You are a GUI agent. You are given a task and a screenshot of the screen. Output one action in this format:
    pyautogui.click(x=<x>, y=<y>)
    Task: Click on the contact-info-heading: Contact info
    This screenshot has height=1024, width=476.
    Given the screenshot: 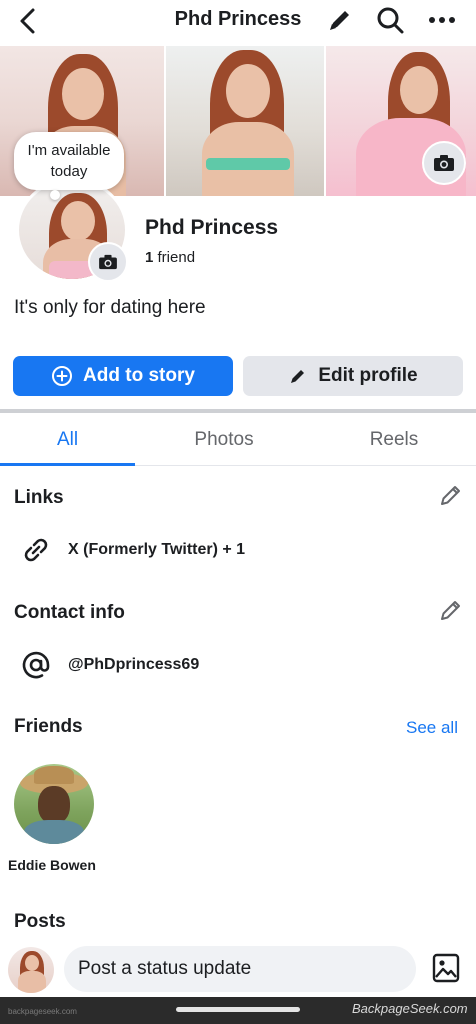 What is the action you would take?
    pyautogui.click(x=69, y=612)
    